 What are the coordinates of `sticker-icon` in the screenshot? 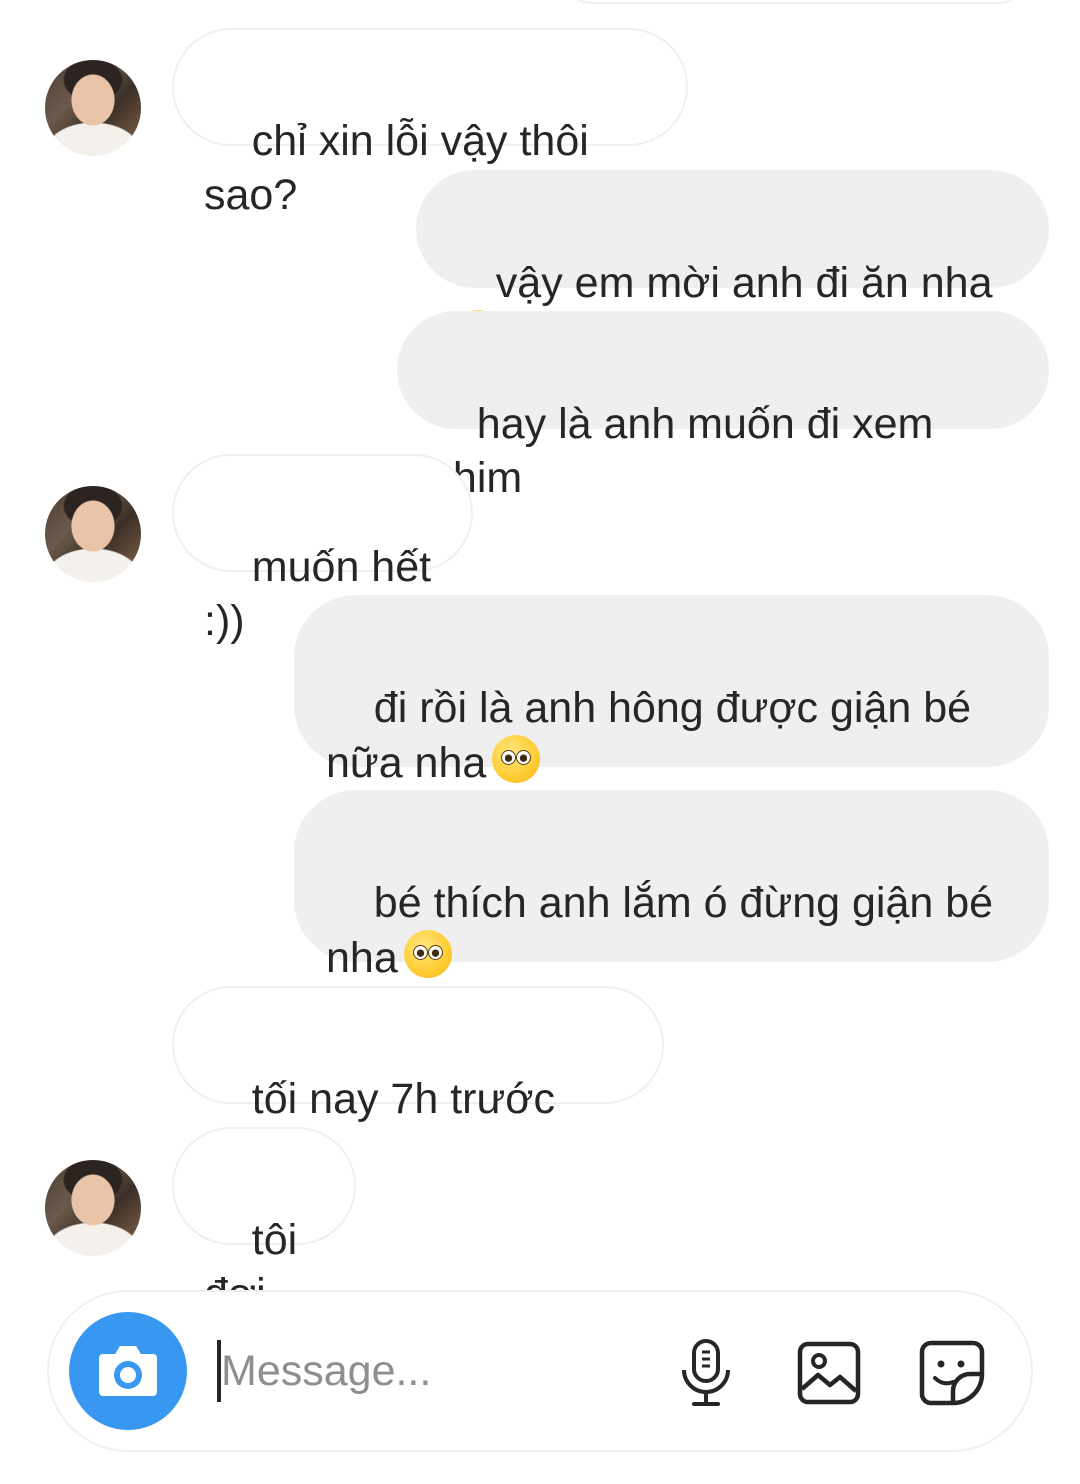 It's located at (952, 1373).